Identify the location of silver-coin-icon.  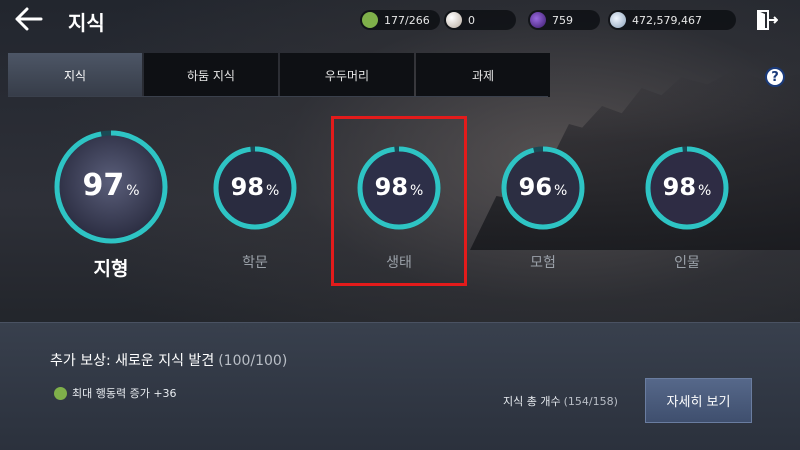
(618, 20).